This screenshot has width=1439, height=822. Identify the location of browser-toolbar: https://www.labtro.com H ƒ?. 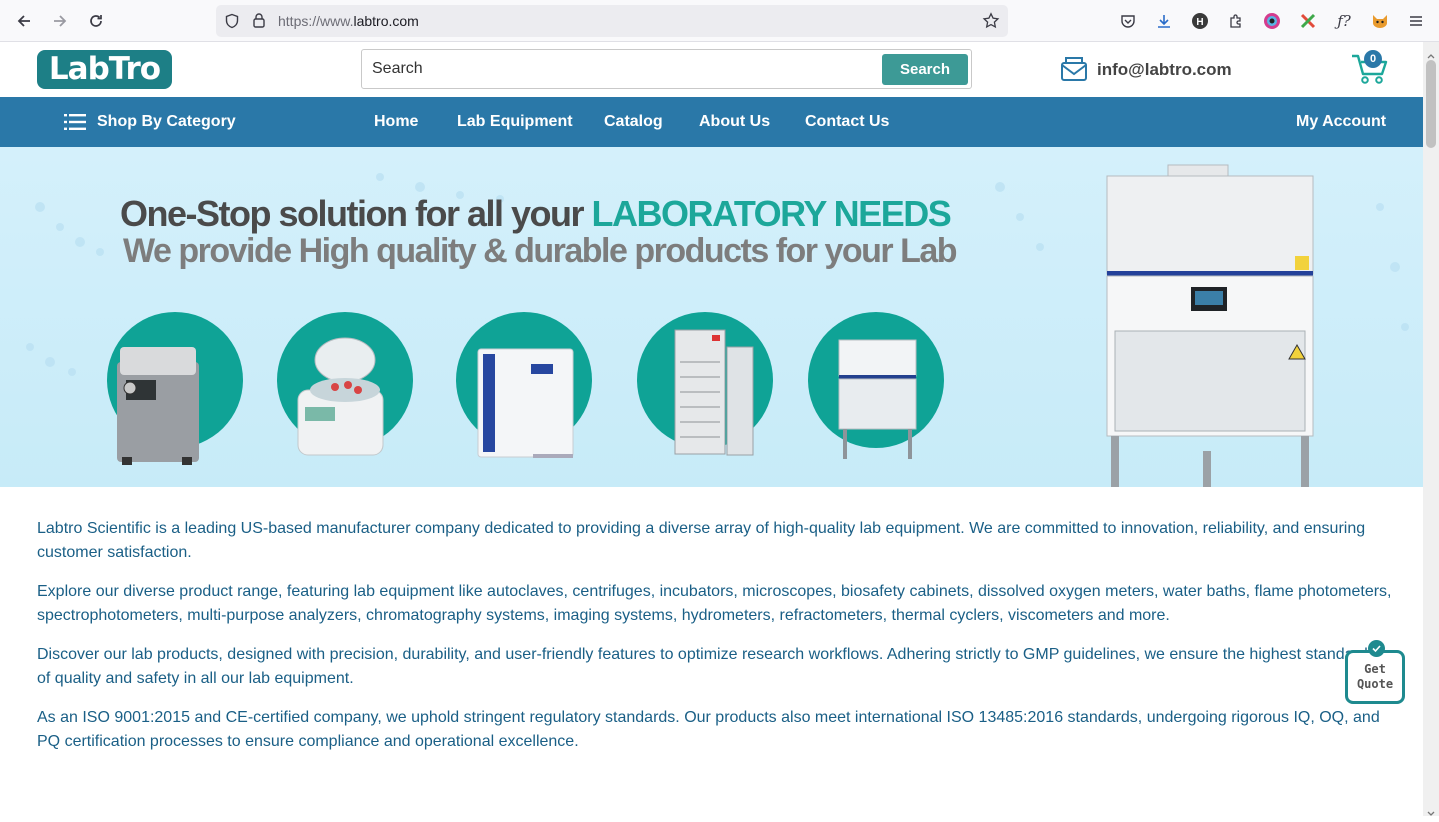
(719, 21).